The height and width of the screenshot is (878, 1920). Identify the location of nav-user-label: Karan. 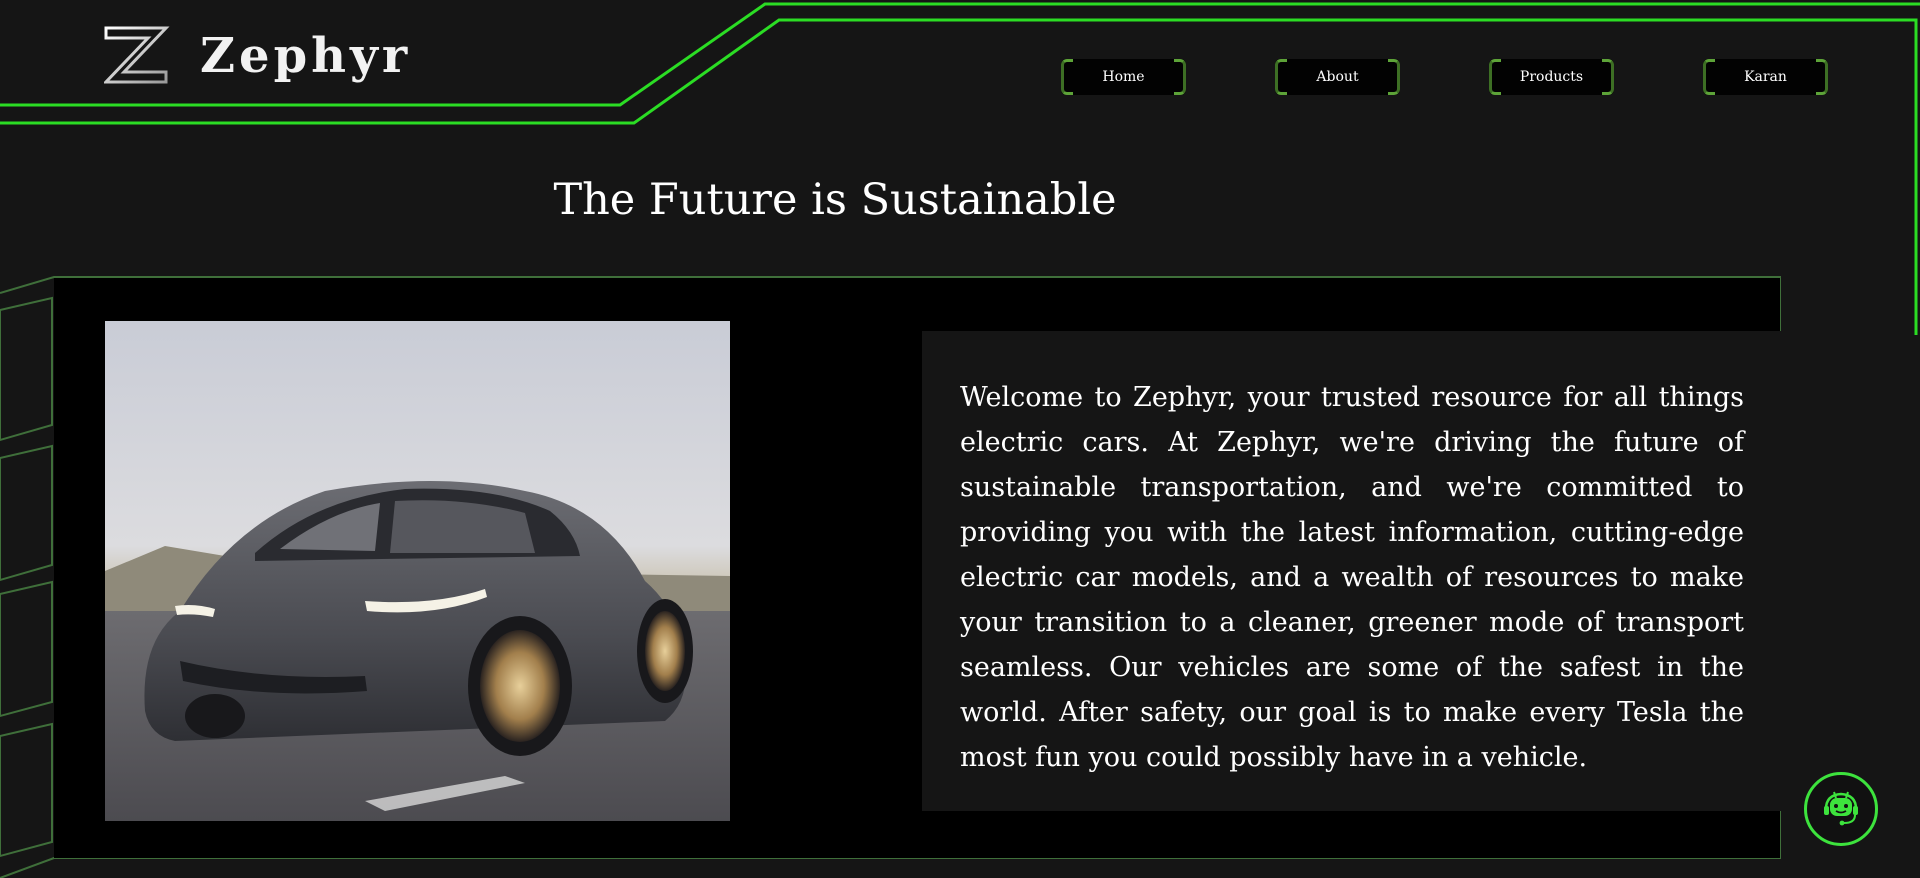
(1765, 77).